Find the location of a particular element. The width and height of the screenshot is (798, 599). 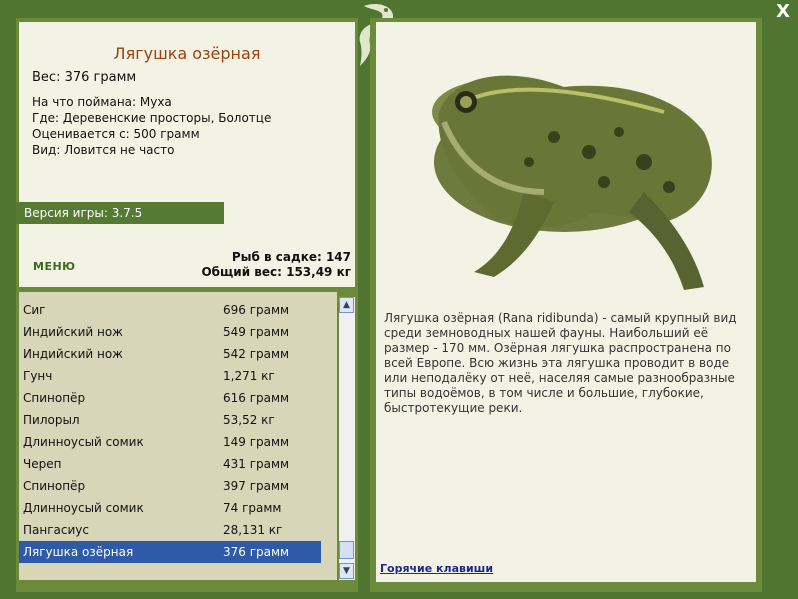

list-item: Лягушка озёрная 376 грамм is located at coordinates (170, 552).